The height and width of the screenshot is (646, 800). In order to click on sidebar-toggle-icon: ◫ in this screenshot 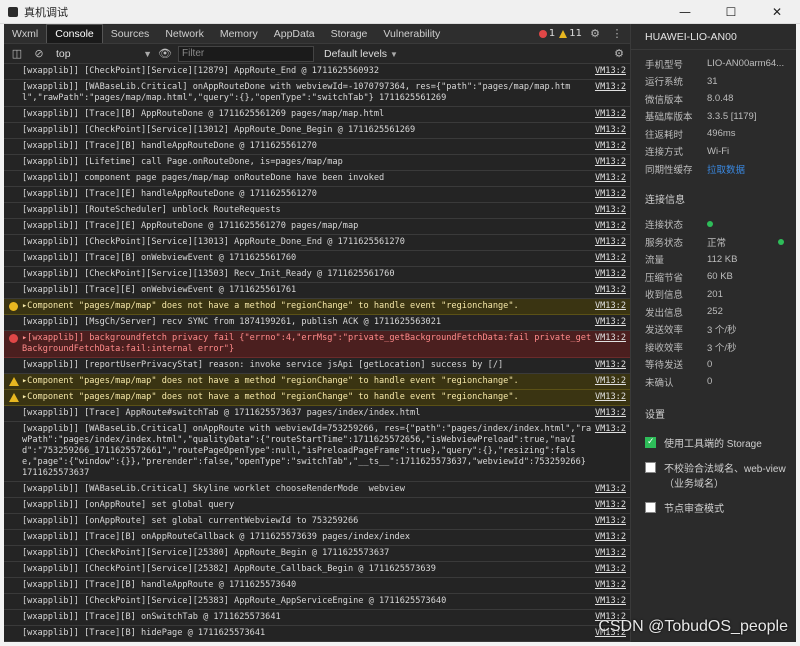, I will do `click(17, 54)`.